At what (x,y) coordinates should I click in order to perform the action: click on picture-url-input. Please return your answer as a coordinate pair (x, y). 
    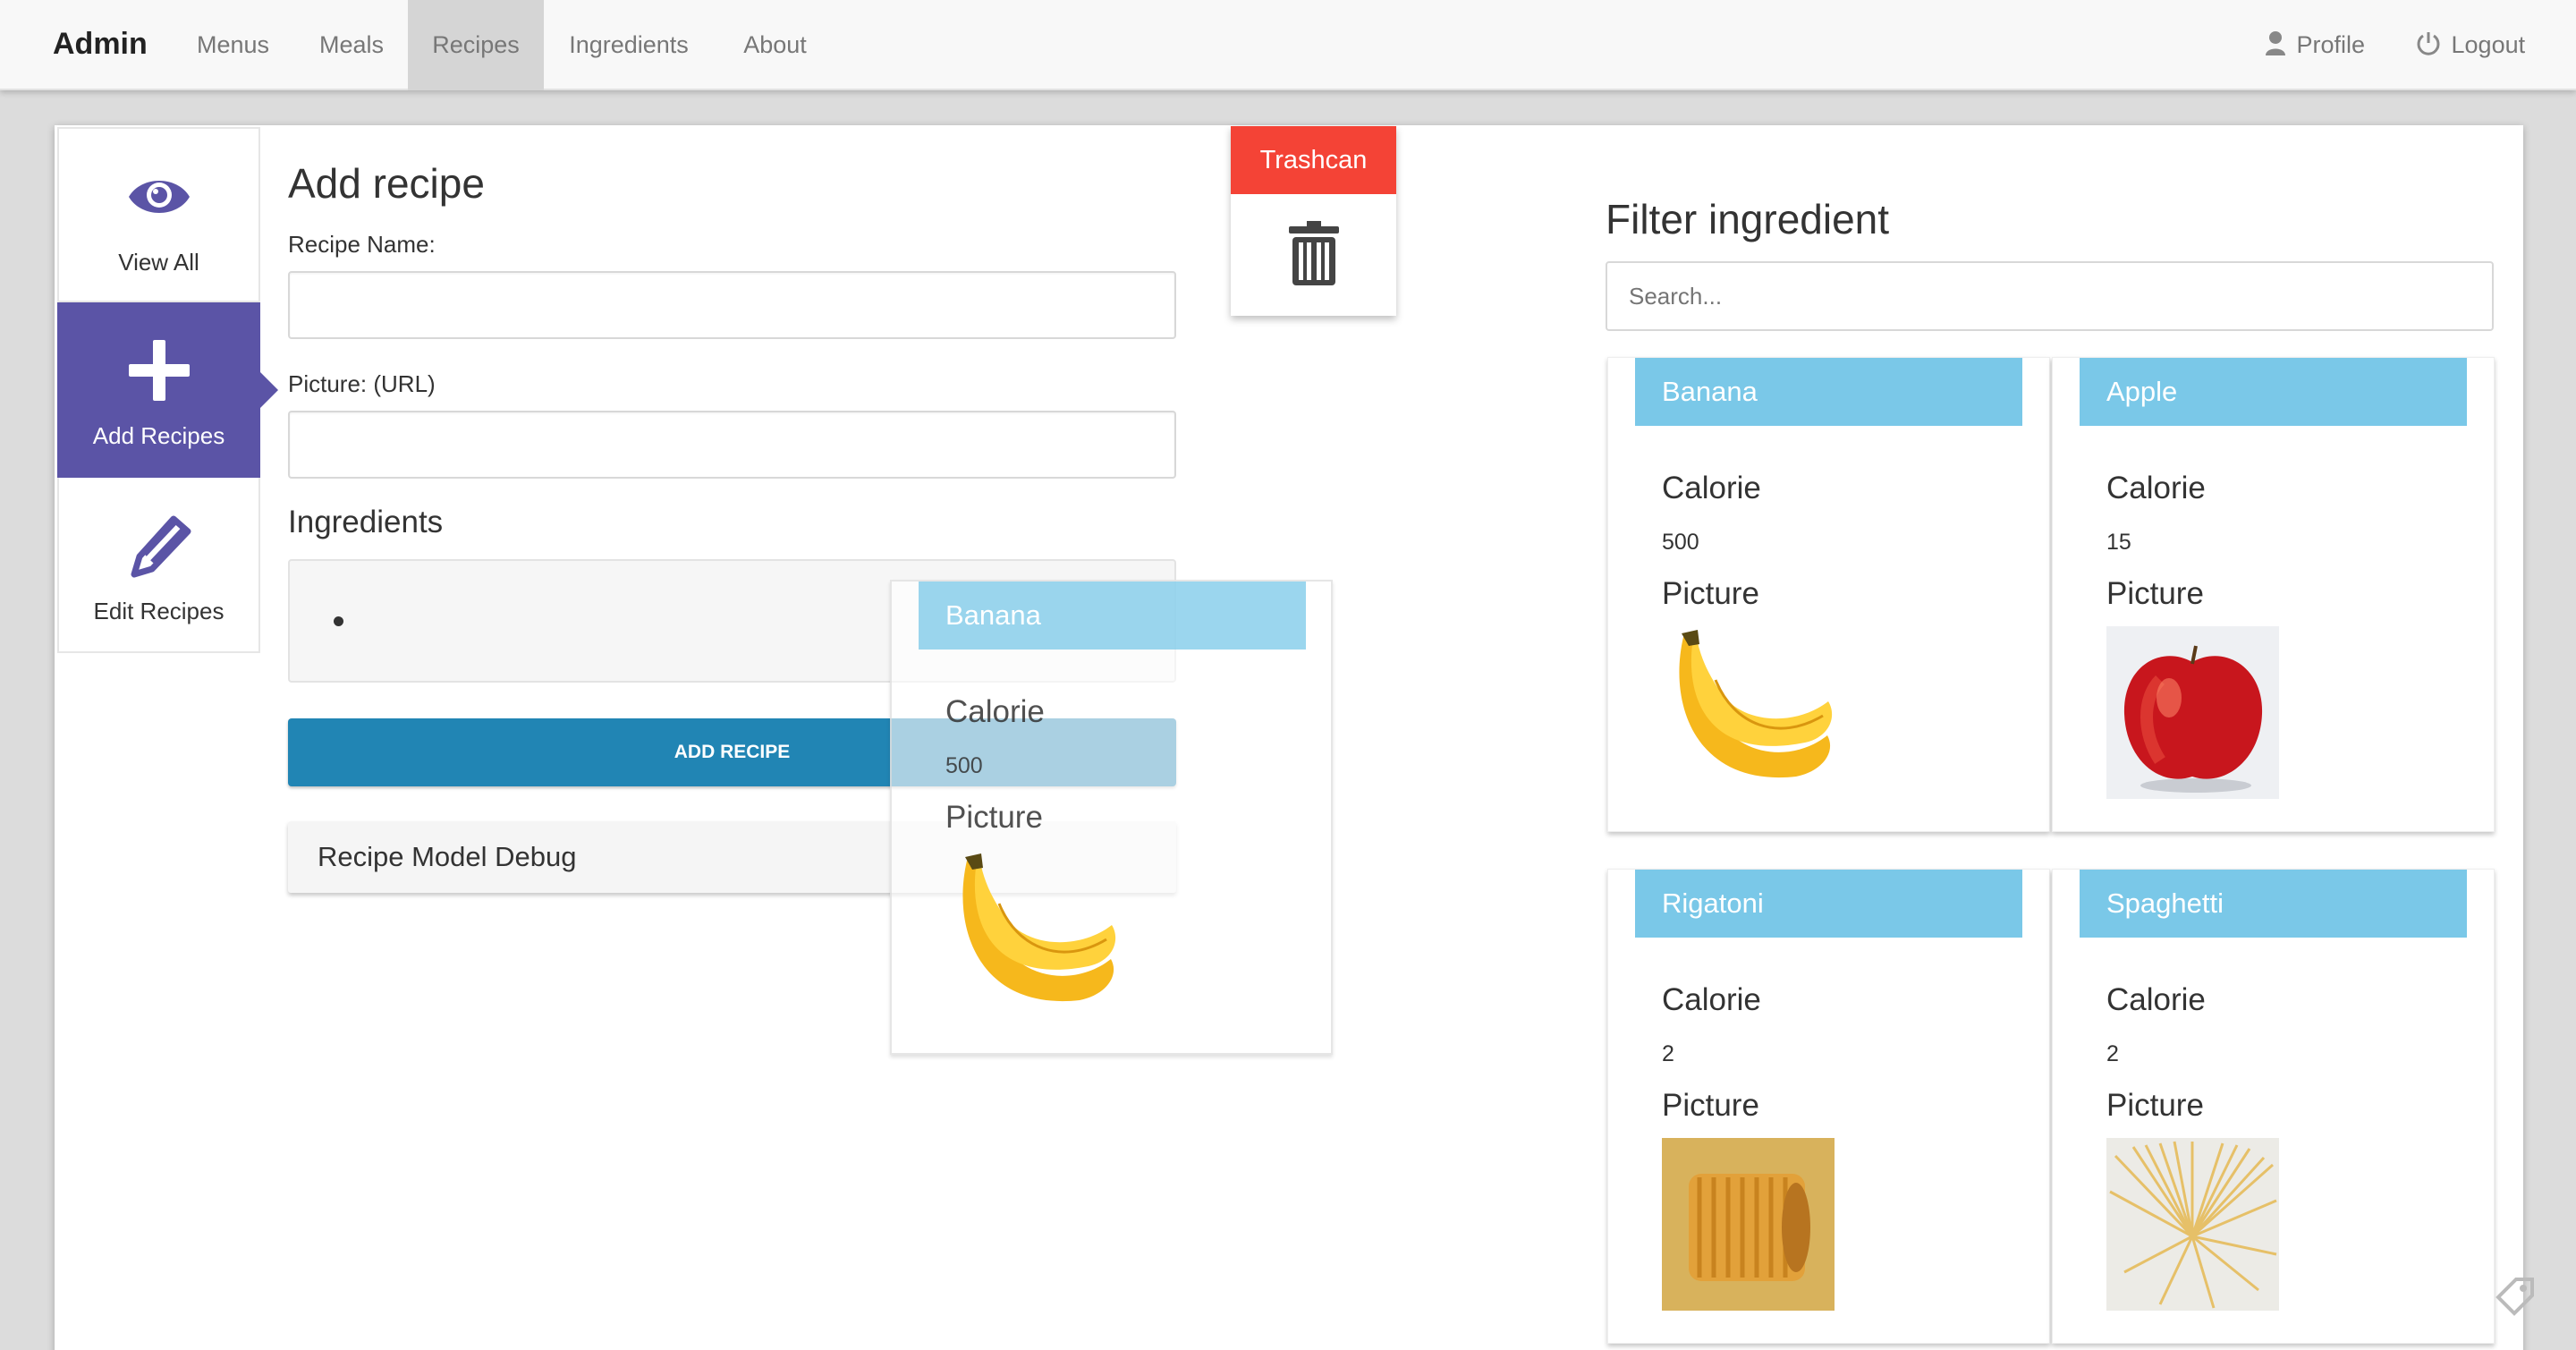
    Looking at the image, I should click on (732, 445).